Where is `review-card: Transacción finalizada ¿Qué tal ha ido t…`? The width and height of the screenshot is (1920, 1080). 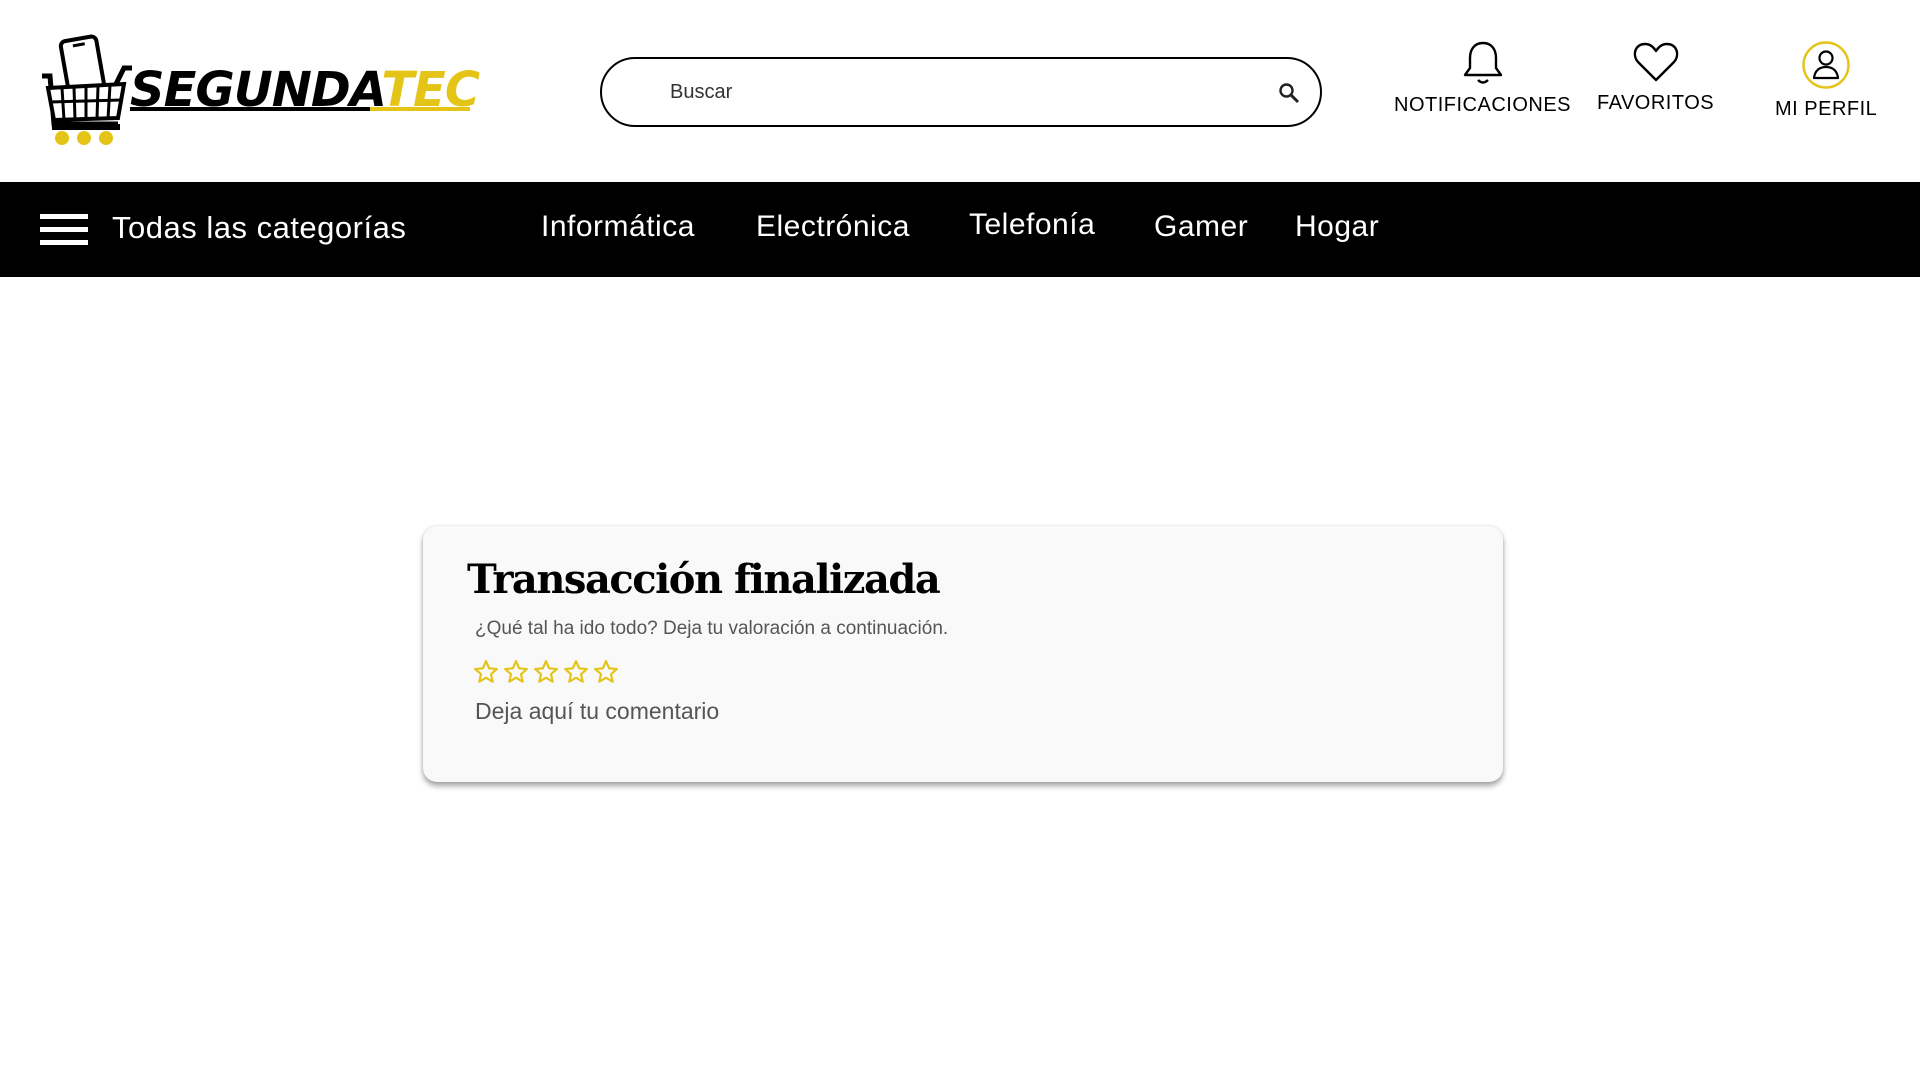
review-card: Transacción finalizada ¿Qué tal ha ido t… is located at coordinates (963, 654).